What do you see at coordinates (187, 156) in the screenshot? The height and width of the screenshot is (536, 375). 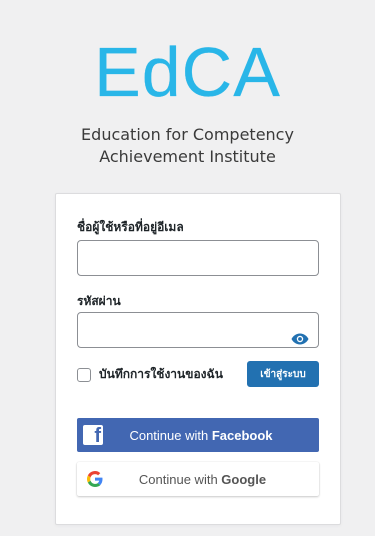 I see `institute-name-line2: Achievement Institute` at bounding box center [187, 156].